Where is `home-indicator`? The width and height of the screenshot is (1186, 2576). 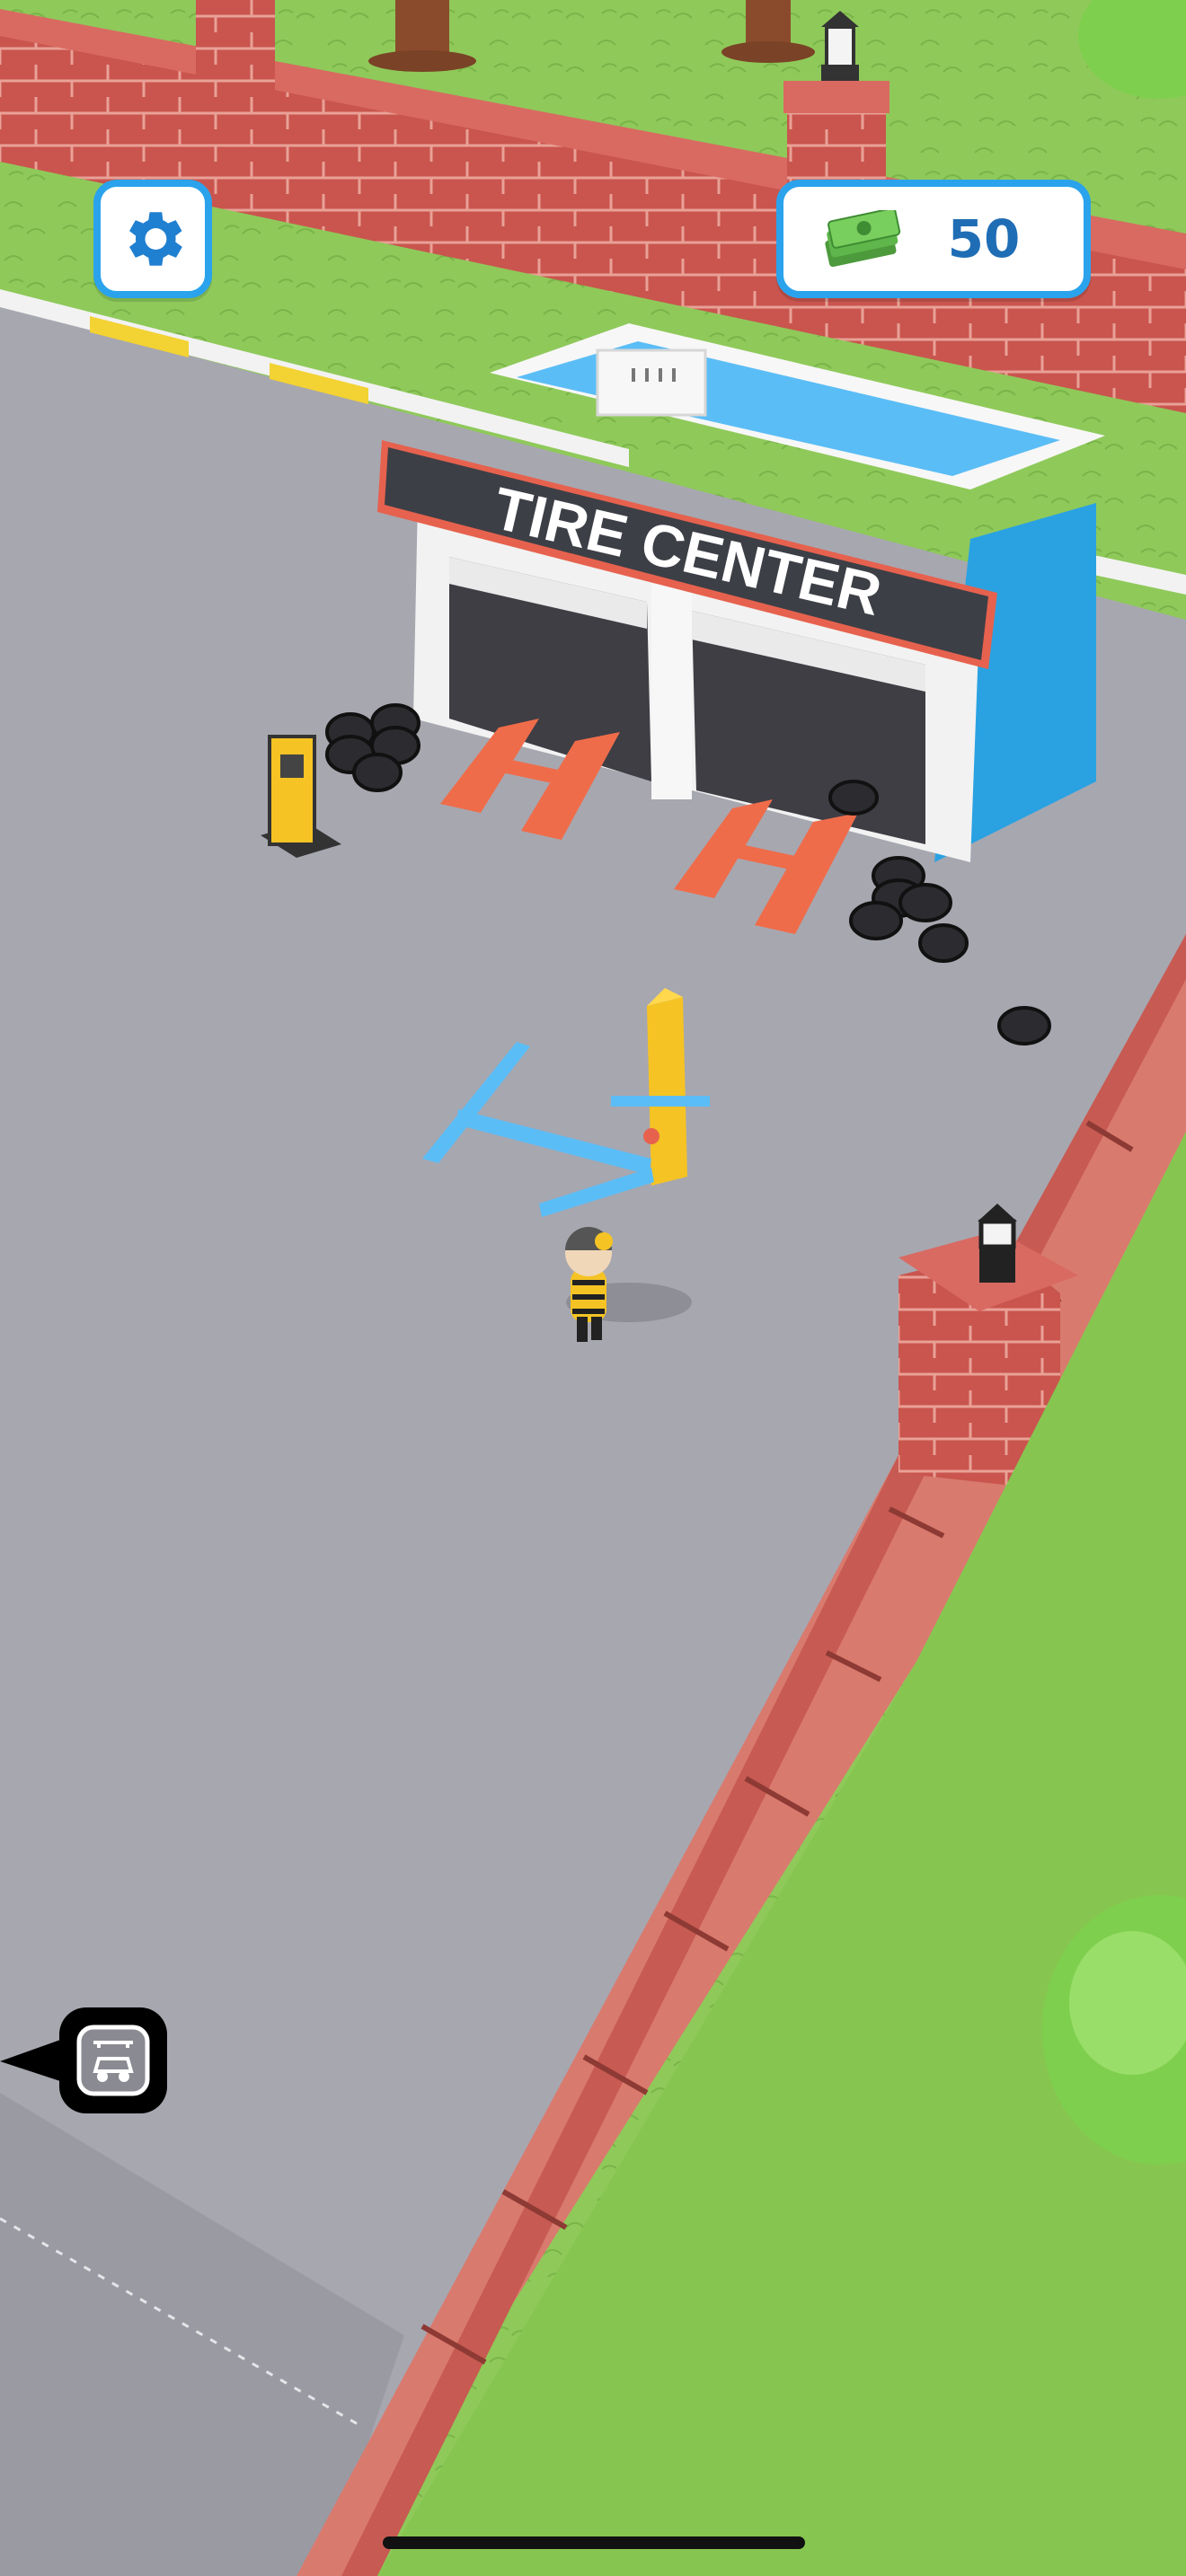 home-indicator is located at coordinates (594, 2542).